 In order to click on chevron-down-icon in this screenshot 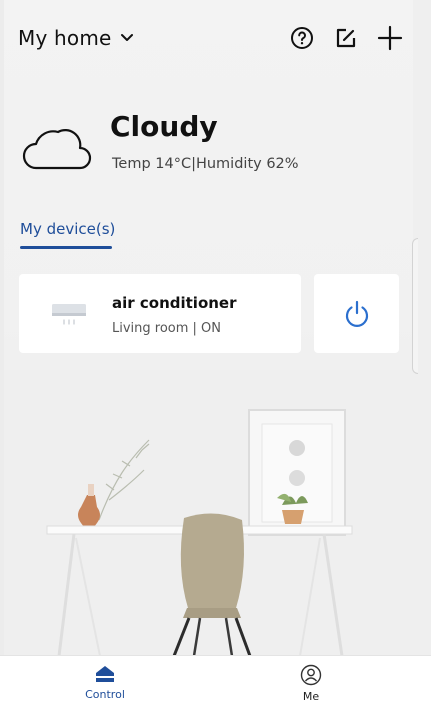, I will do `click(126, 37)`.